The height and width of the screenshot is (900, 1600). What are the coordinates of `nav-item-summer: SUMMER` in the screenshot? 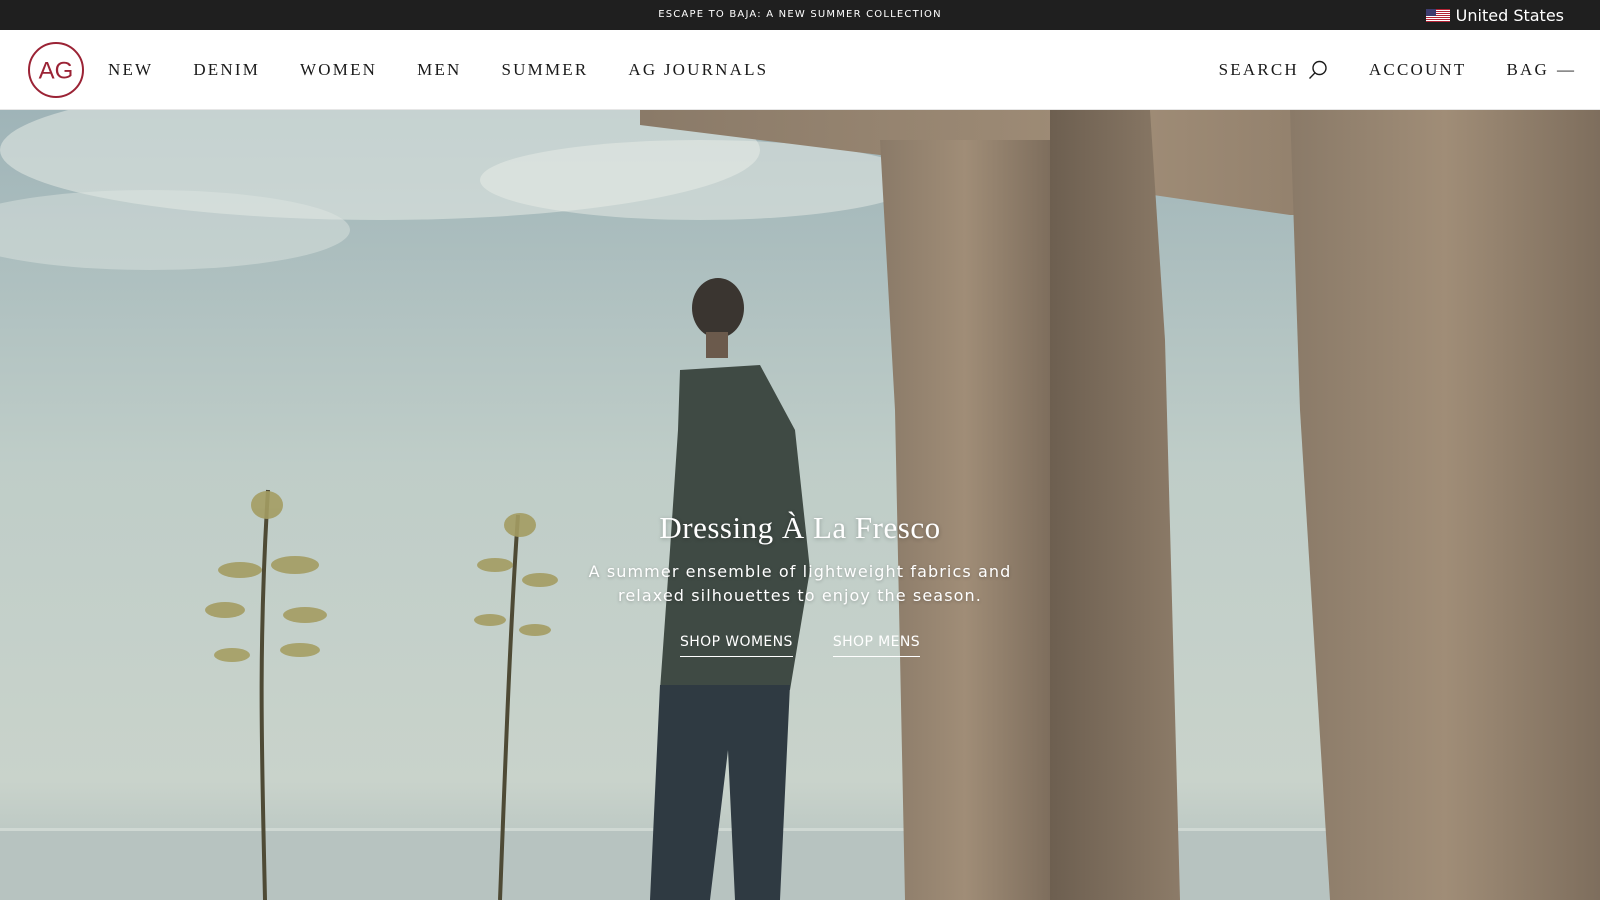 It's located at (545, 70).